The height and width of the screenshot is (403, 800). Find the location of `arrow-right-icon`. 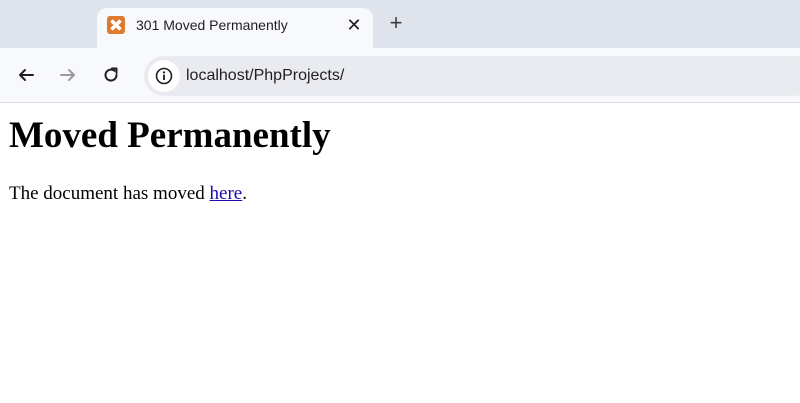

arrow-right-icon is located at coordinates (67, 75).